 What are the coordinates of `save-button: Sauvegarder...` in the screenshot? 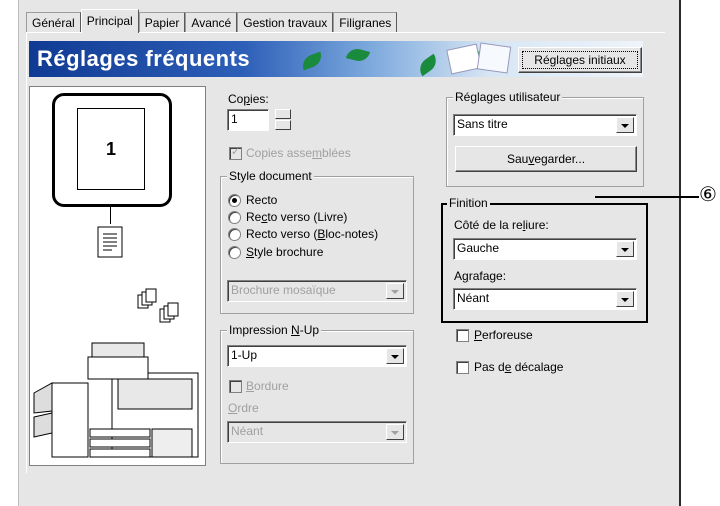 It's located at (546, 159).